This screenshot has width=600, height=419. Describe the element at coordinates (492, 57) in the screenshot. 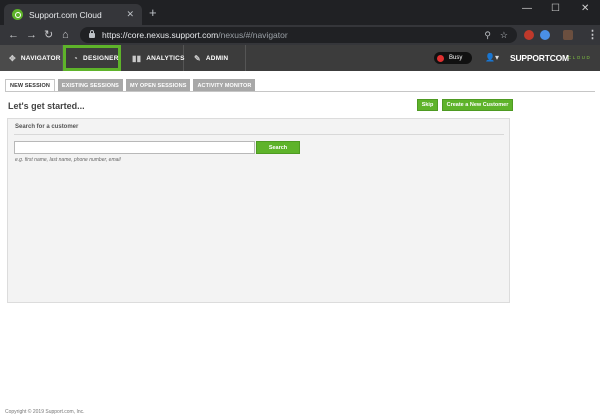

I see `user-menu-icon: 👤▾` at that location.